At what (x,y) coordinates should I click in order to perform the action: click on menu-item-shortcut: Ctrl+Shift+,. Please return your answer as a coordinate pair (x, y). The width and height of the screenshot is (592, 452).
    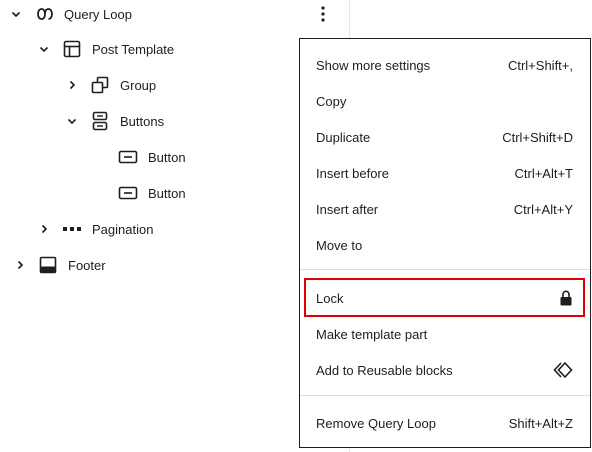
    Looking at the image, I should click on (540, 65).